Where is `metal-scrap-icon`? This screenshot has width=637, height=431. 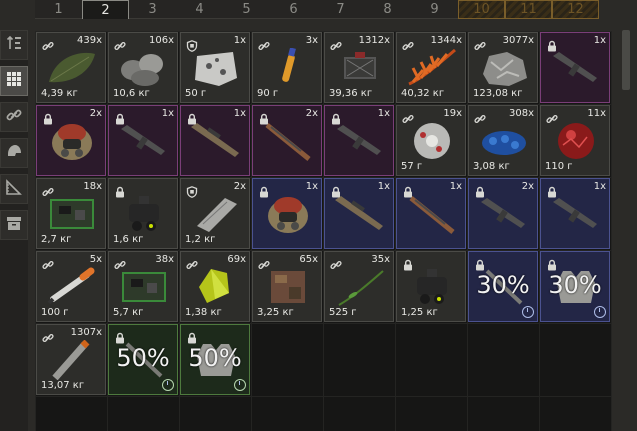 metal-scrap-icon is located at coordinates (216, 68).